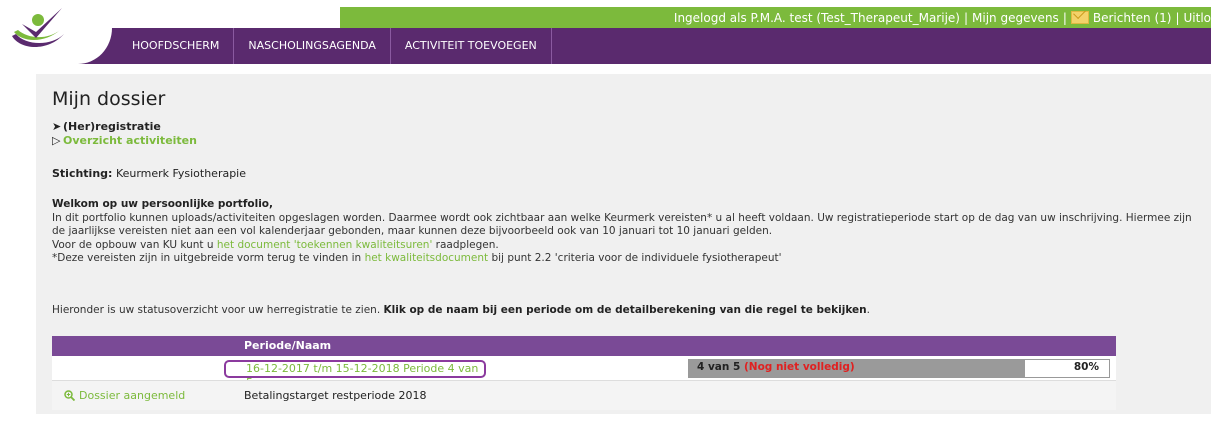 The height and width of the screenshot is (437, 1211). Describe the element at coordinates (324, 245) in the screenshot. I see `ku-document-link: het document 'toekennen kwaliteitsuren'` at that location.